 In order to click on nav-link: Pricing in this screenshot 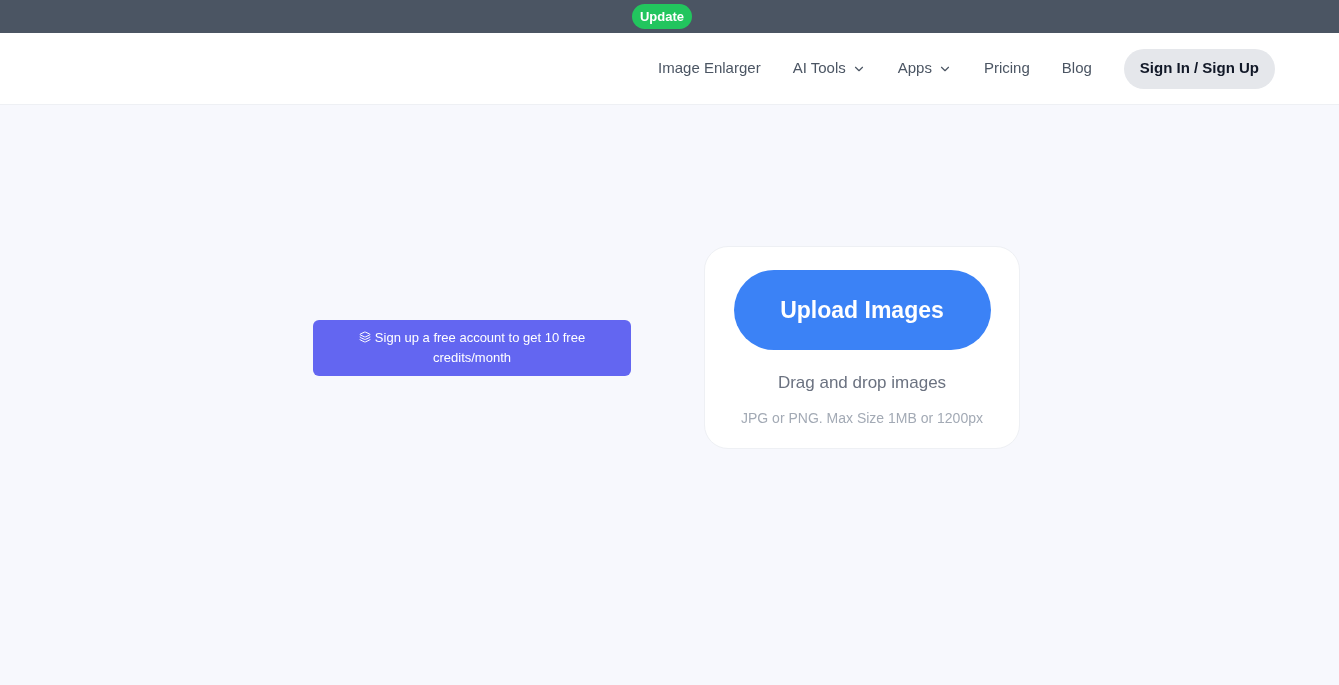, I will do `click(1006, 68)`.